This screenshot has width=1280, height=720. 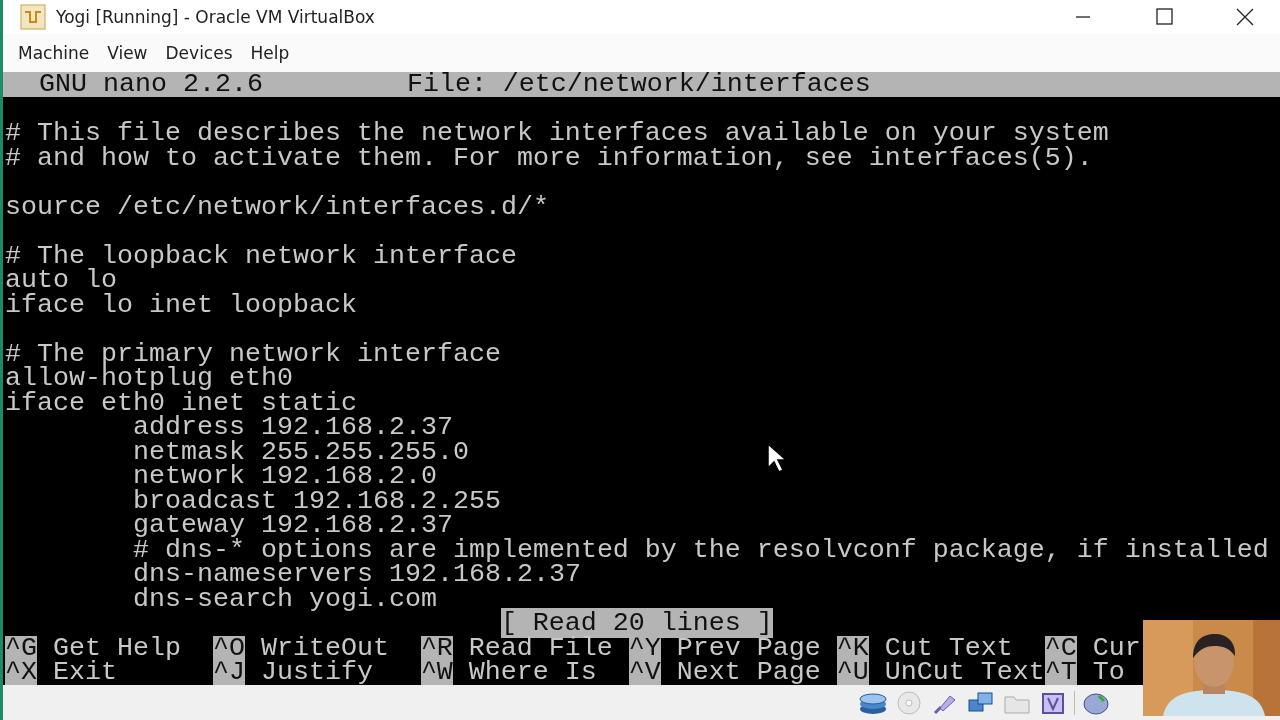 What do you see at coordinates (228, 672) in the screenshot?
I see `shortcut-key: ^J` at bounding box center [228, 672].